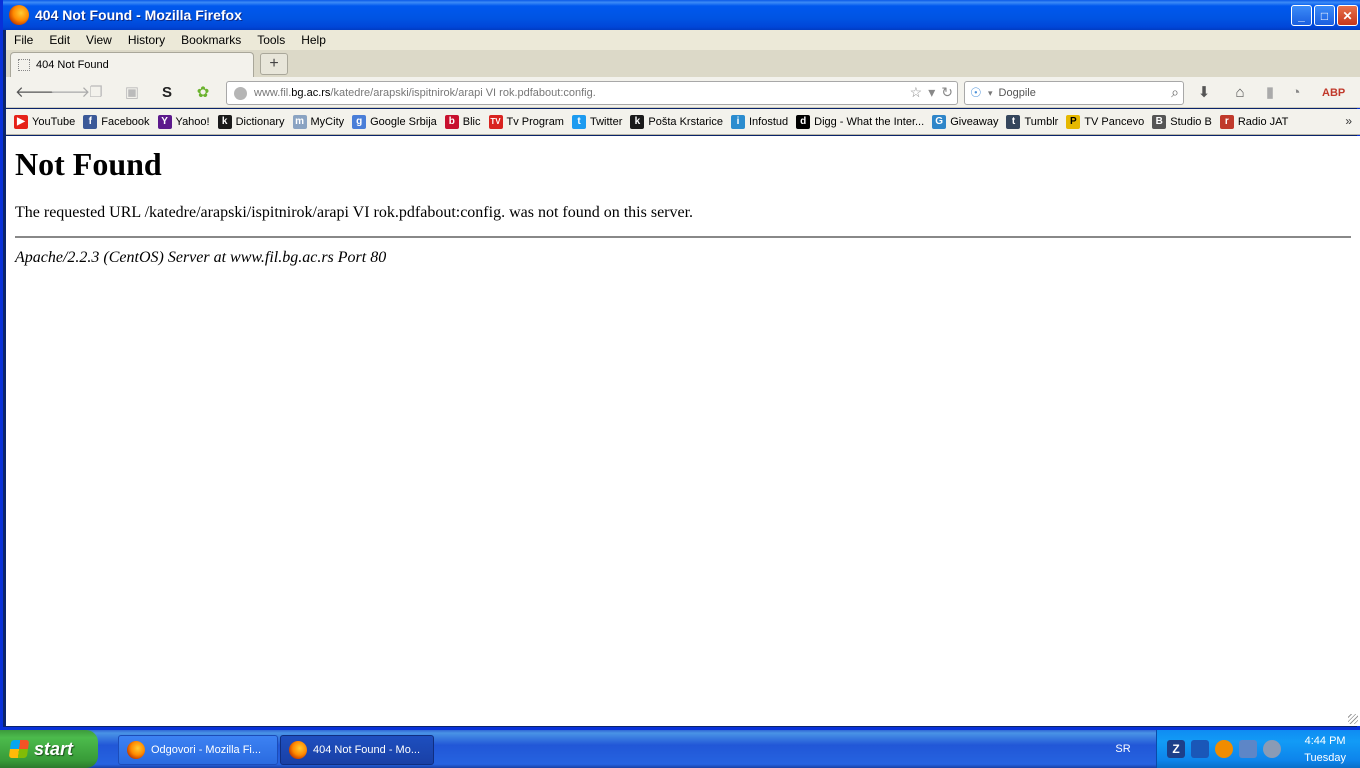 This screenshot has width=1360, height=768. What do you see at coordinates (99, 40) in the screenshot?
I see `menu-view: View` at bounding box center [99, 40].